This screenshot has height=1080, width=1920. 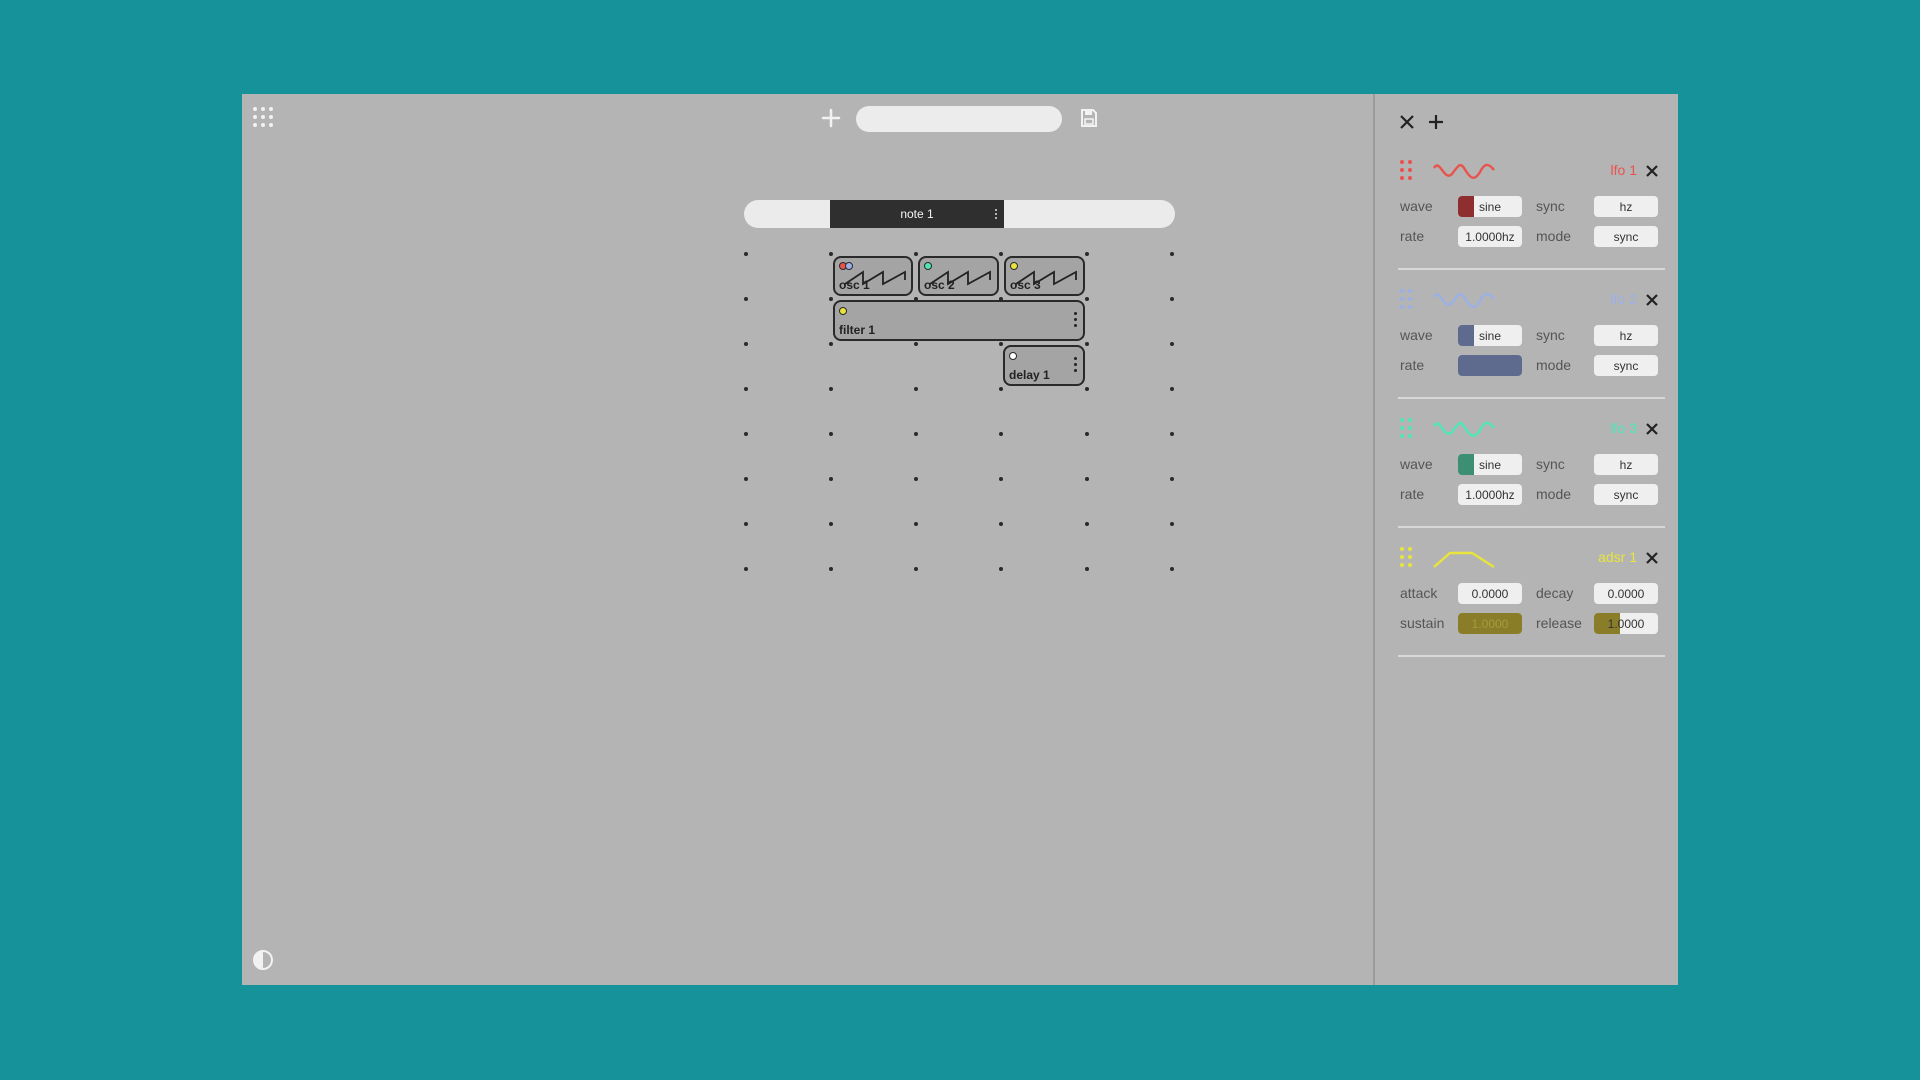 What do you see at coordinates (1422, 623) in the screenshot?
I see `sustain-label: sustain` at bounding box center [1422, 623].